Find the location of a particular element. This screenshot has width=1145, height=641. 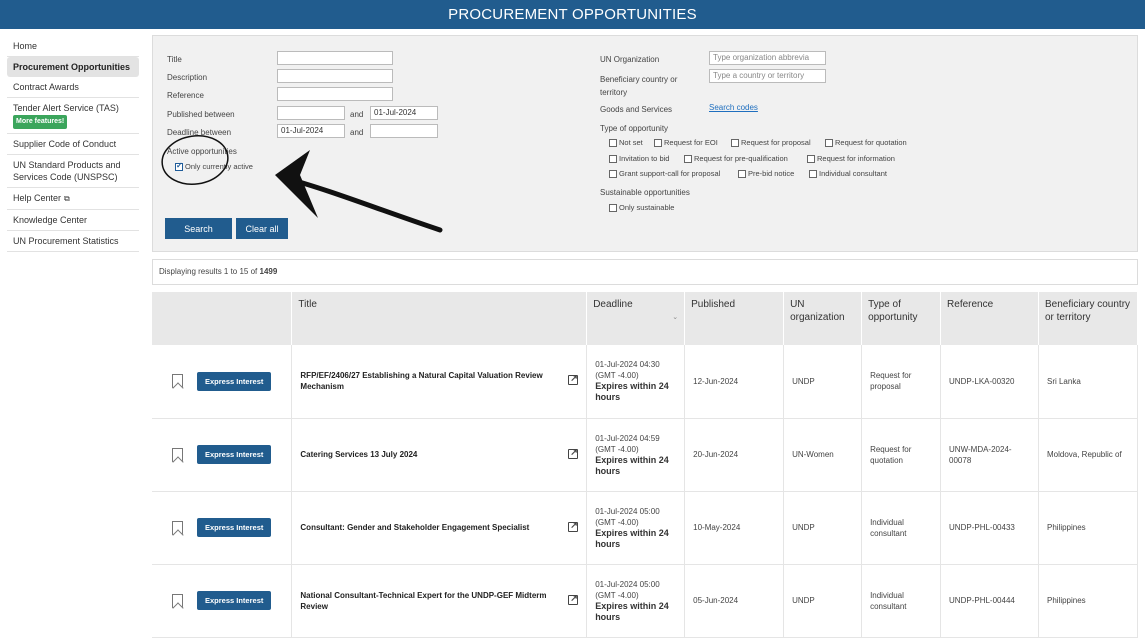

col-title: Title is located at coordinates (439, 318).